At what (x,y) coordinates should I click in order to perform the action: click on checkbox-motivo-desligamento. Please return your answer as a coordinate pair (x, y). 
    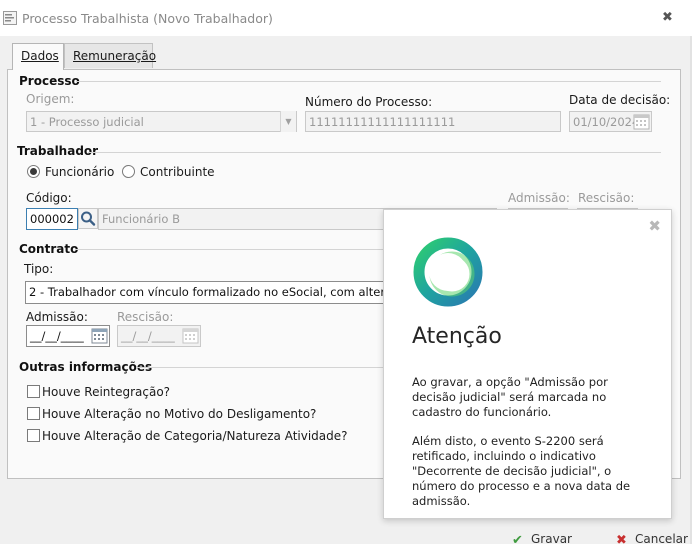
    Looking at the image, I should click on (33, 413).